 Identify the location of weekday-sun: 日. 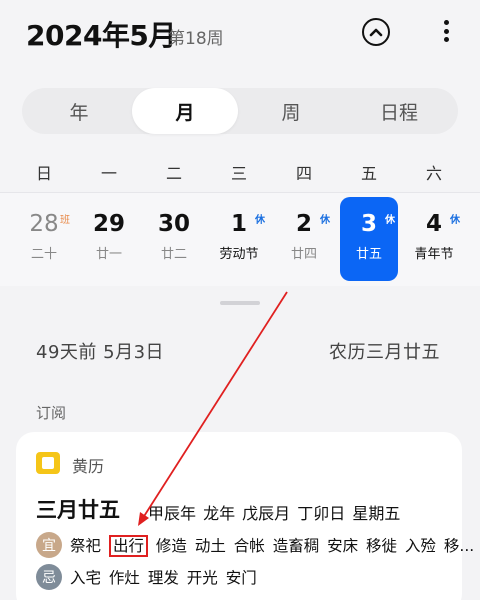
(43, 173).